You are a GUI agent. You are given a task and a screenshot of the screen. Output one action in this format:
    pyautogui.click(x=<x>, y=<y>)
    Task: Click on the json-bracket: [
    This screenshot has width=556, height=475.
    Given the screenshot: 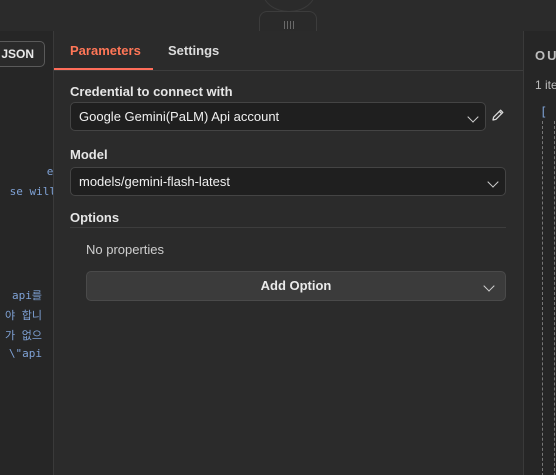 What is the action you would take?
    pyautogui.click(x=544, y=112)
    